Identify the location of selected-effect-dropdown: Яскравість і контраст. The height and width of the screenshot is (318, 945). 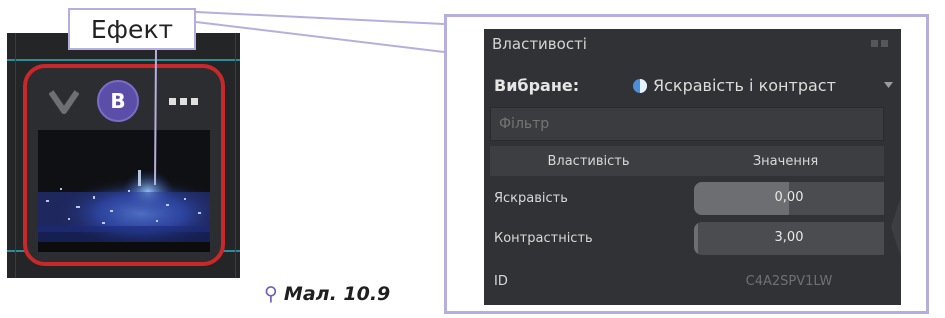
(734, 85).